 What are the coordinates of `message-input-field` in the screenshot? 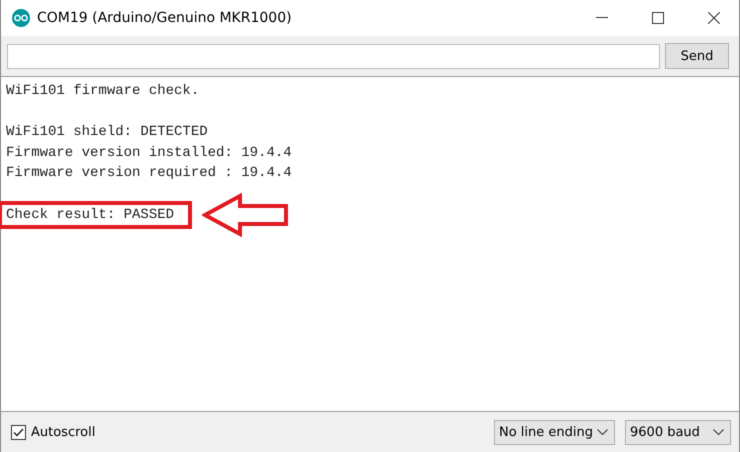 It's located at (333, 56).